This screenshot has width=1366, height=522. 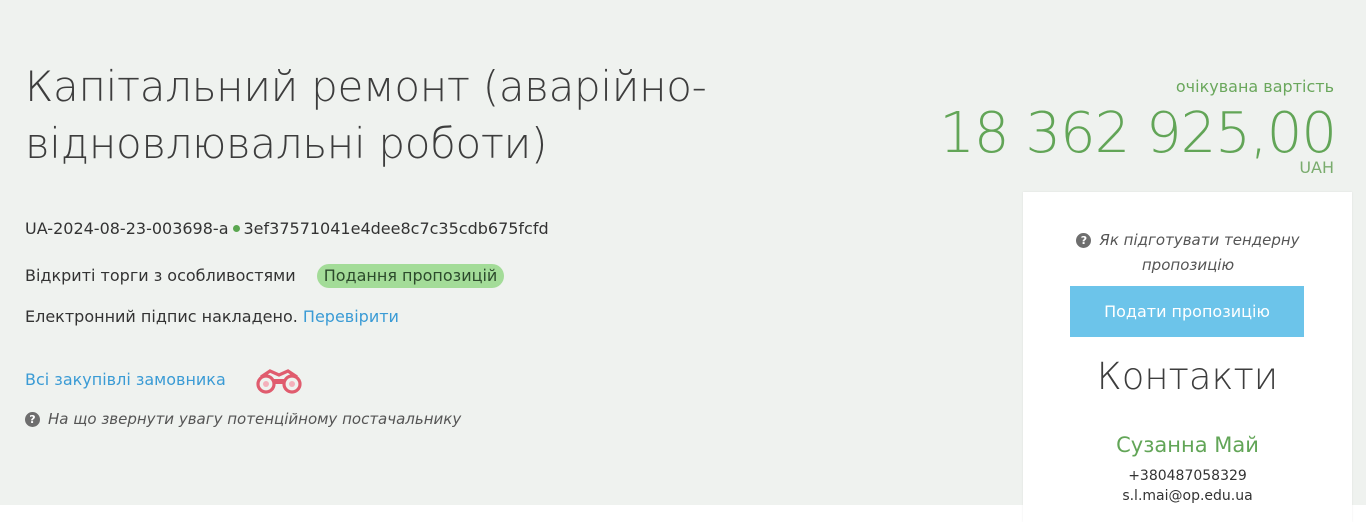 What do you see at coordinates (161, 316) in the screenshot?
I see `signature-text: Електронний підпис накладено.` at bounding box center [161, 316].